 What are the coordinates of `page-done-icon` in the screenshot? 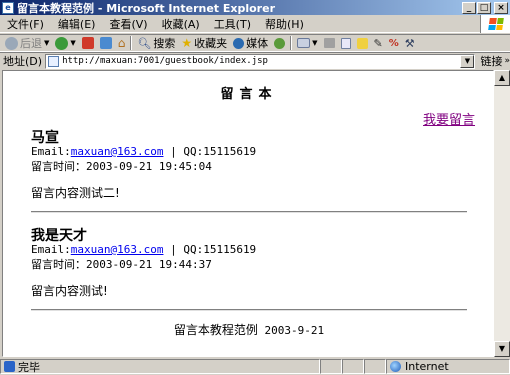 It's located at (9, 366).